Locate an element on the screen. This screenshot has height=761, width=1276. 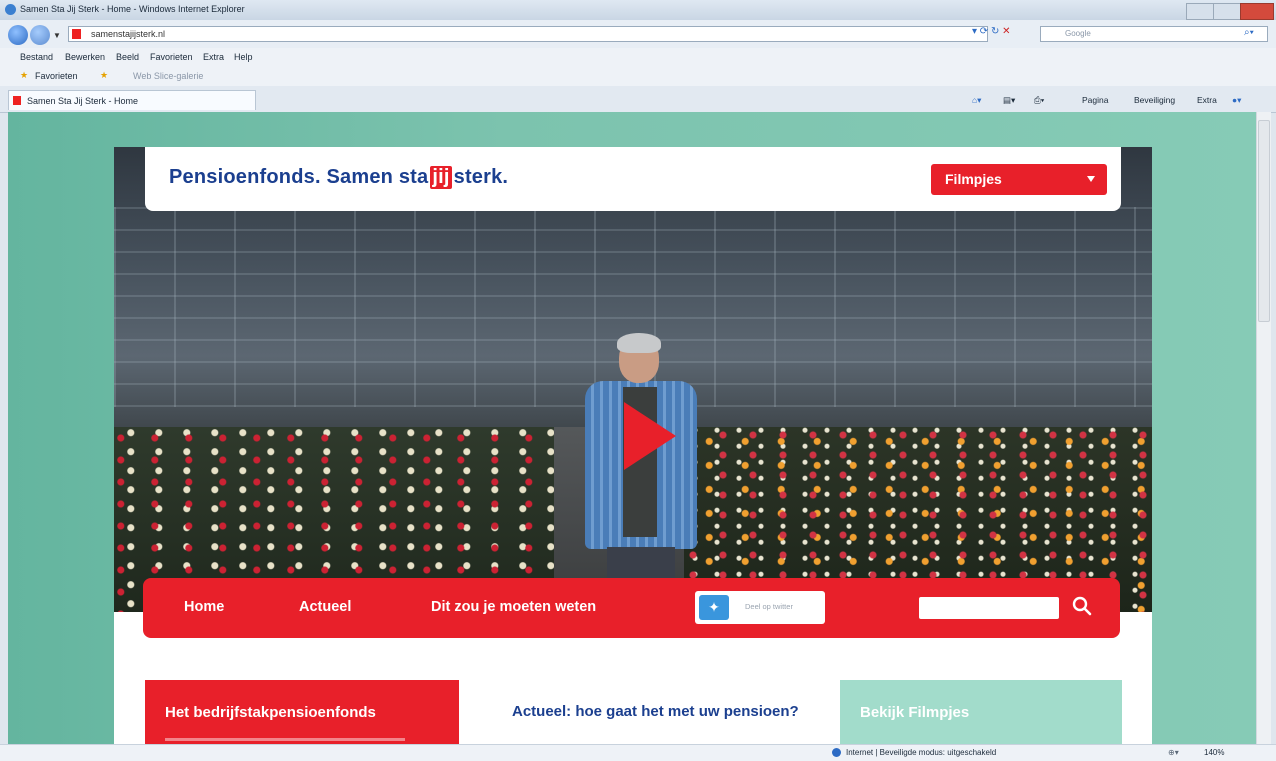
search-input: Google is located at coordinates (1154, 34).